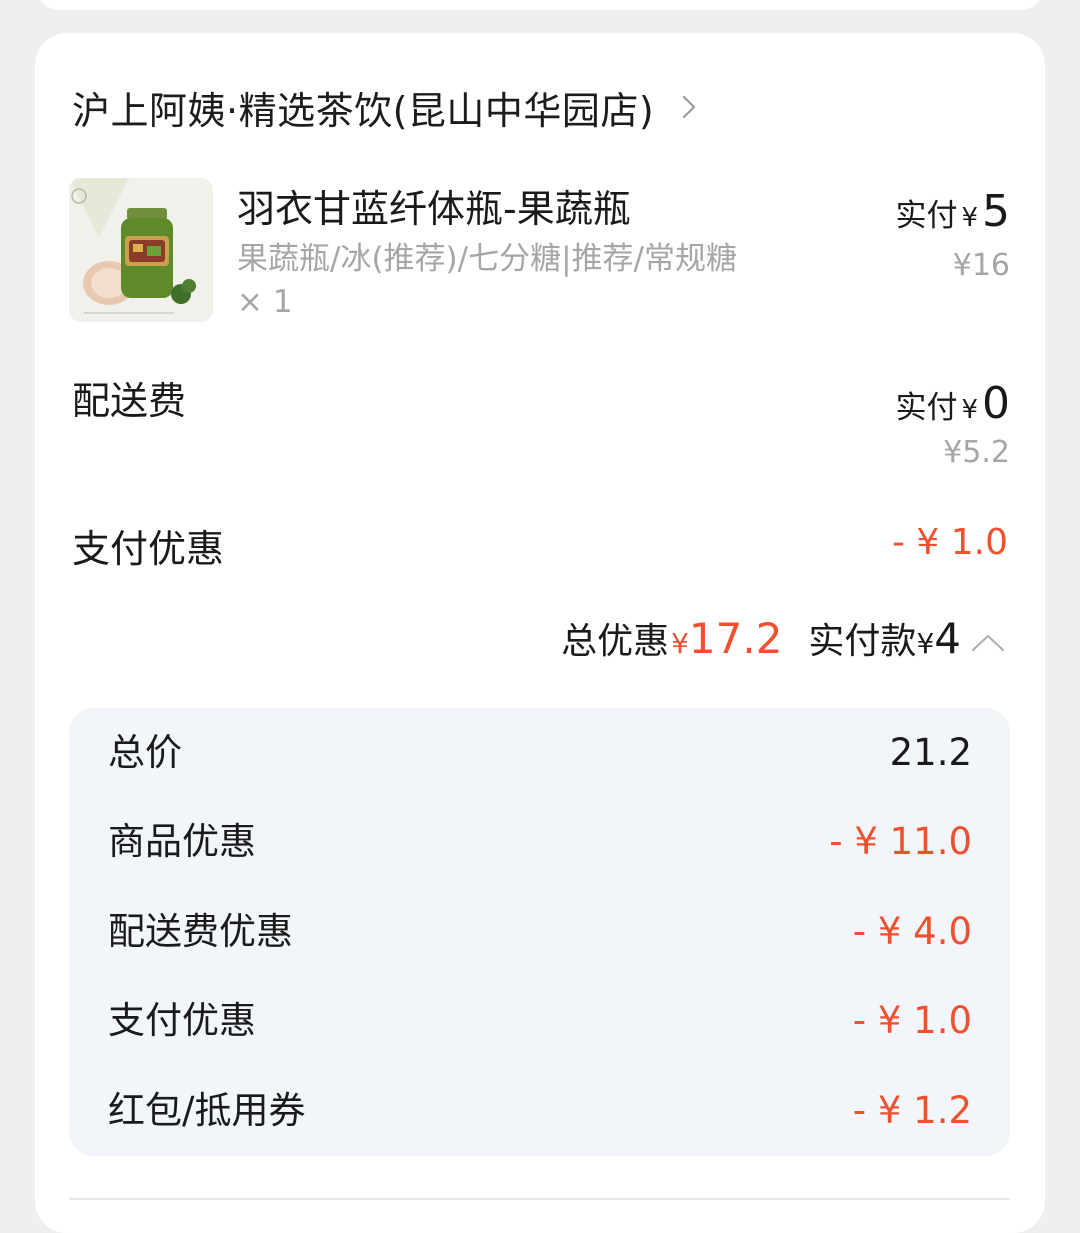 This screenshot has height=1233, width=1080. Describe the element at coordinates (539, 1111) in the screenshot. I see `breakdown-row-coupon: 红包/抵用券 - ¥ 1.2` at that location.